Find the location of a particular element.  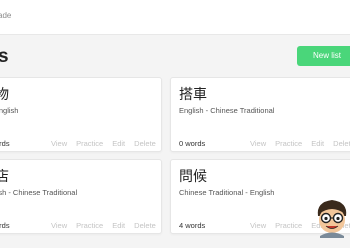

card-title: 搭車 is located at coordinates (193, 94).